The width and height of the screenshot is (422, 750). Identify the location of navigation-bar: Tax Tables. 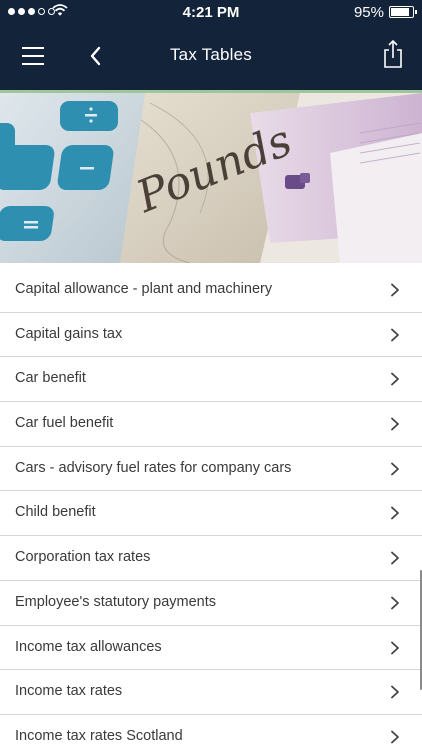
(211, 57).